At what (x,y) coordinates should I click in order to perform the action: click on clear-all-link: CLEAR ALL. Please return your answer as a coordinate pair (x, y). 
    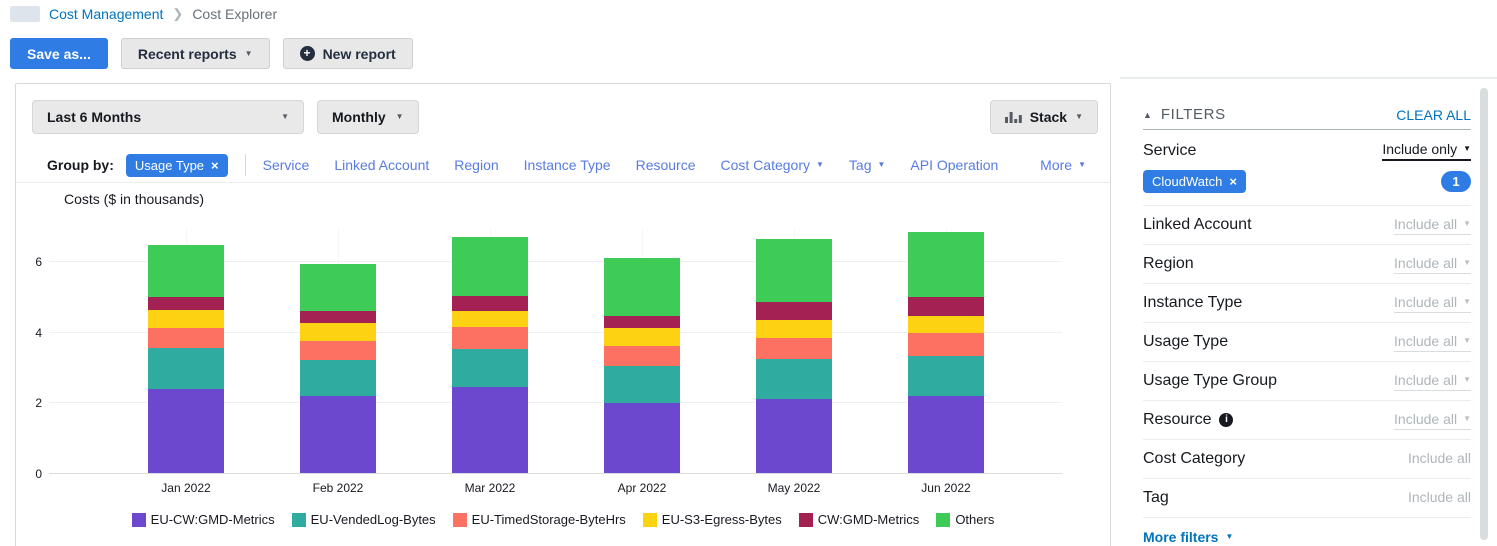
    Looking at the image, I should click on (1433, 115).